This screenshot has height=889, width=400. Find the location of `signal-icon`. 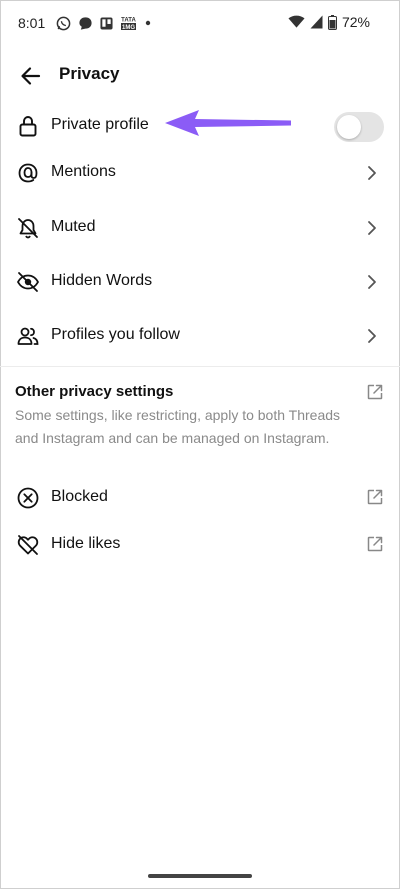

signal-icon is located at coordinates (316, 22).